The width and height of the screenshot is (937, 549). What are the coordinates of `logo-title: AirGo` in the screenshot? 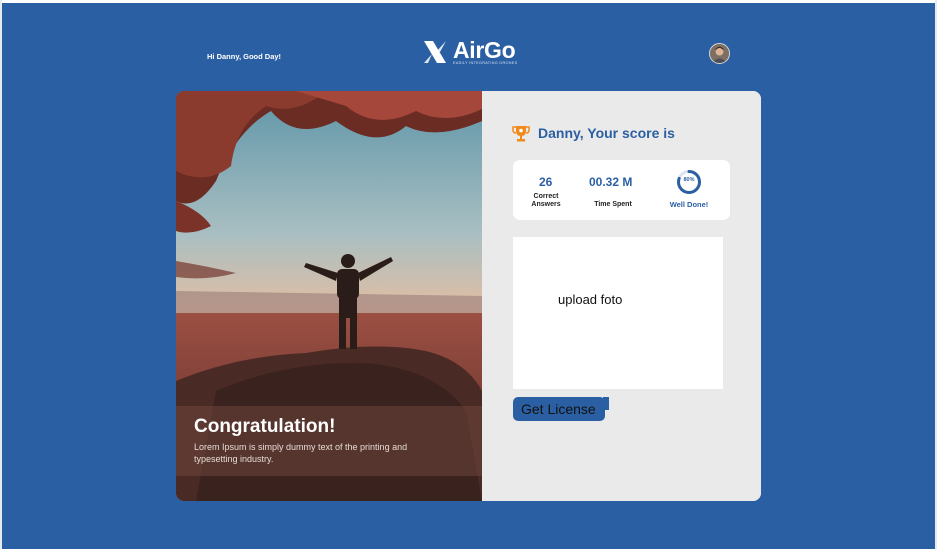 It's located at (484, 49).